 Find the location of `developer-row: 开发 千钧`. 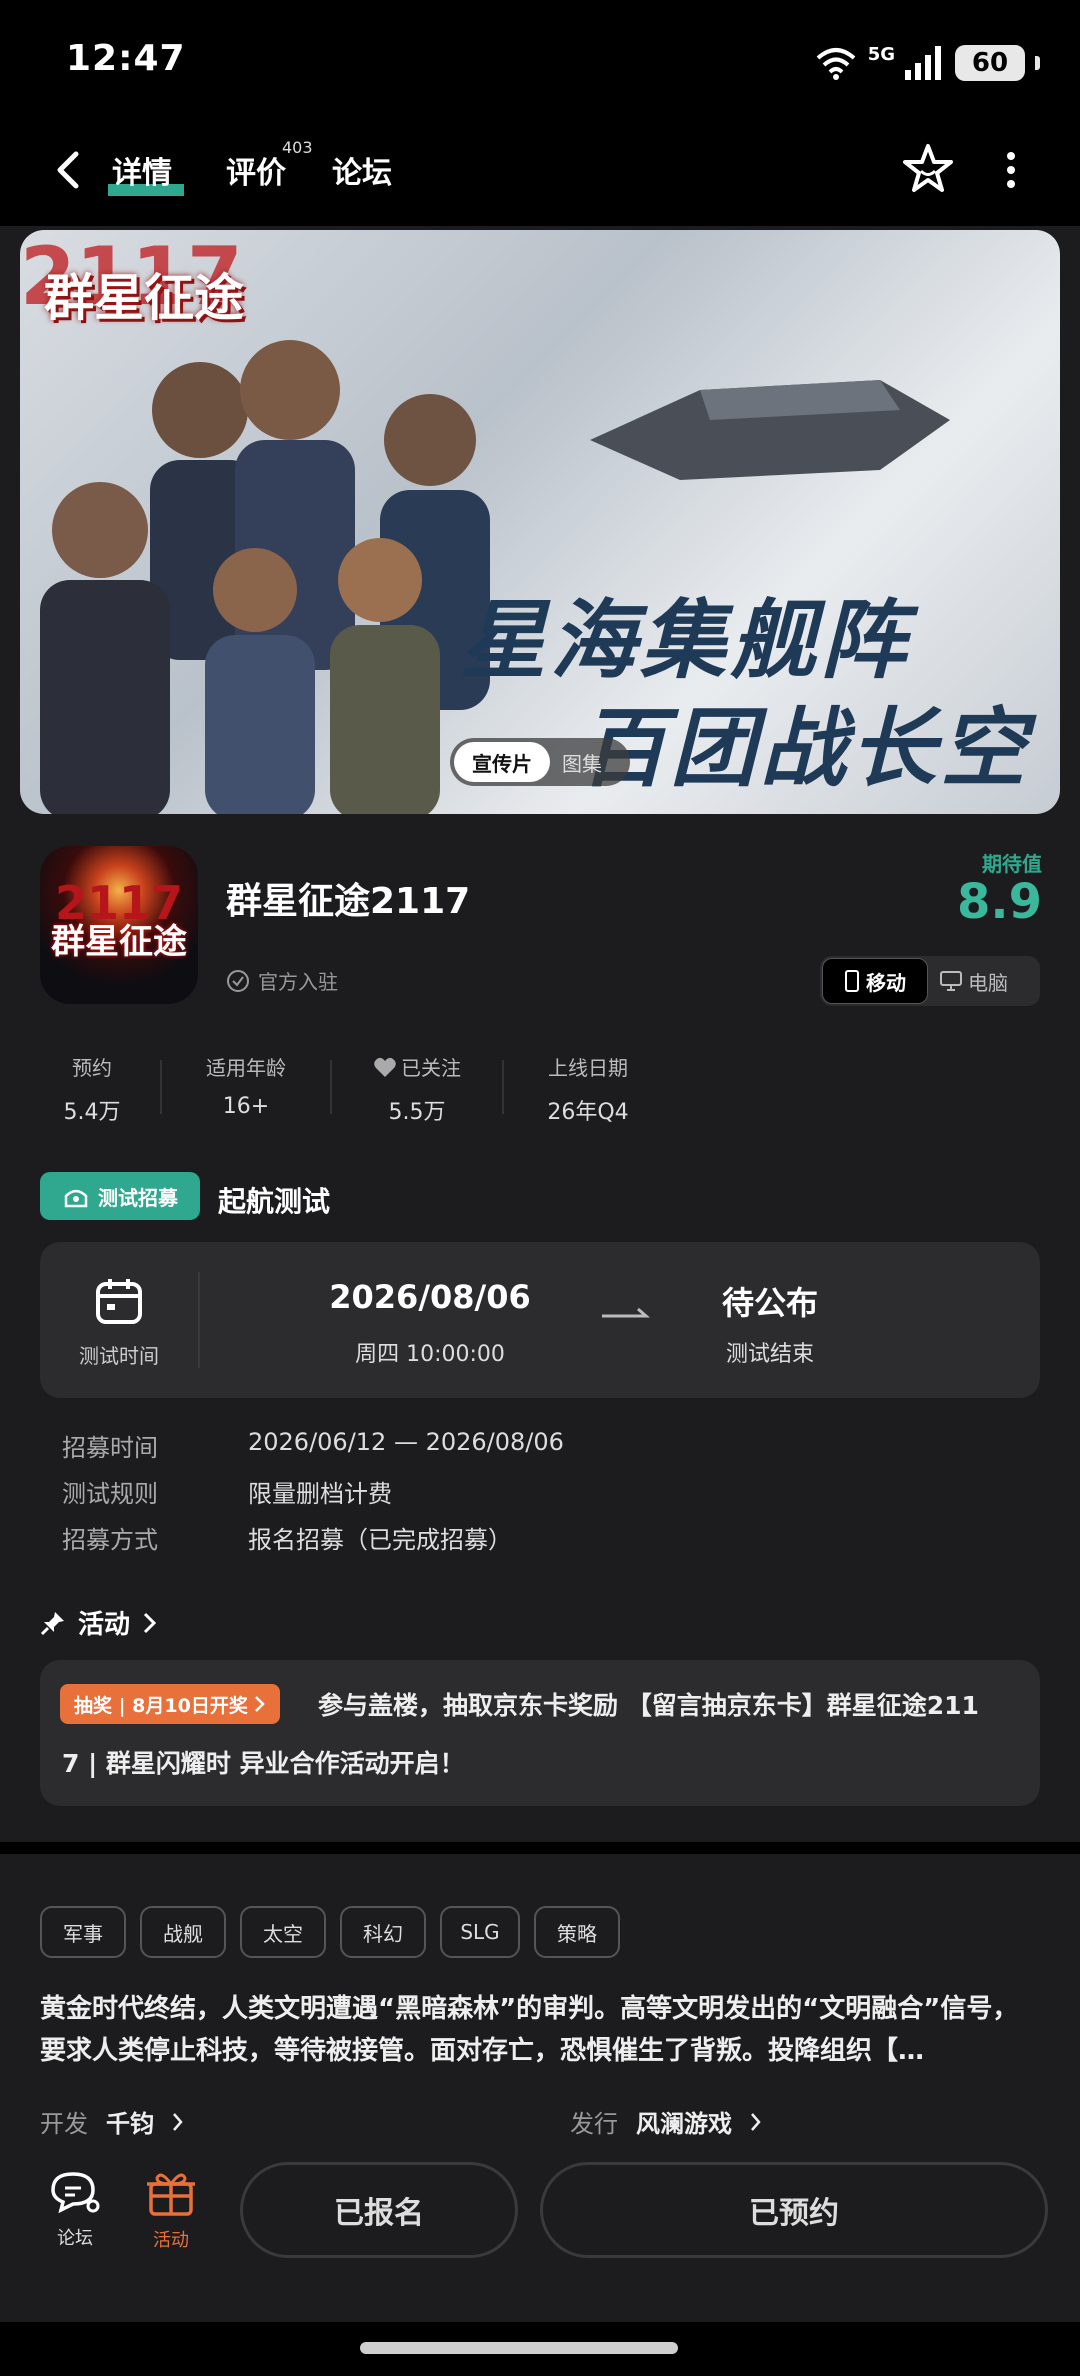

developer-row: 开发 千钧 is located at coordinates (112, 2121).